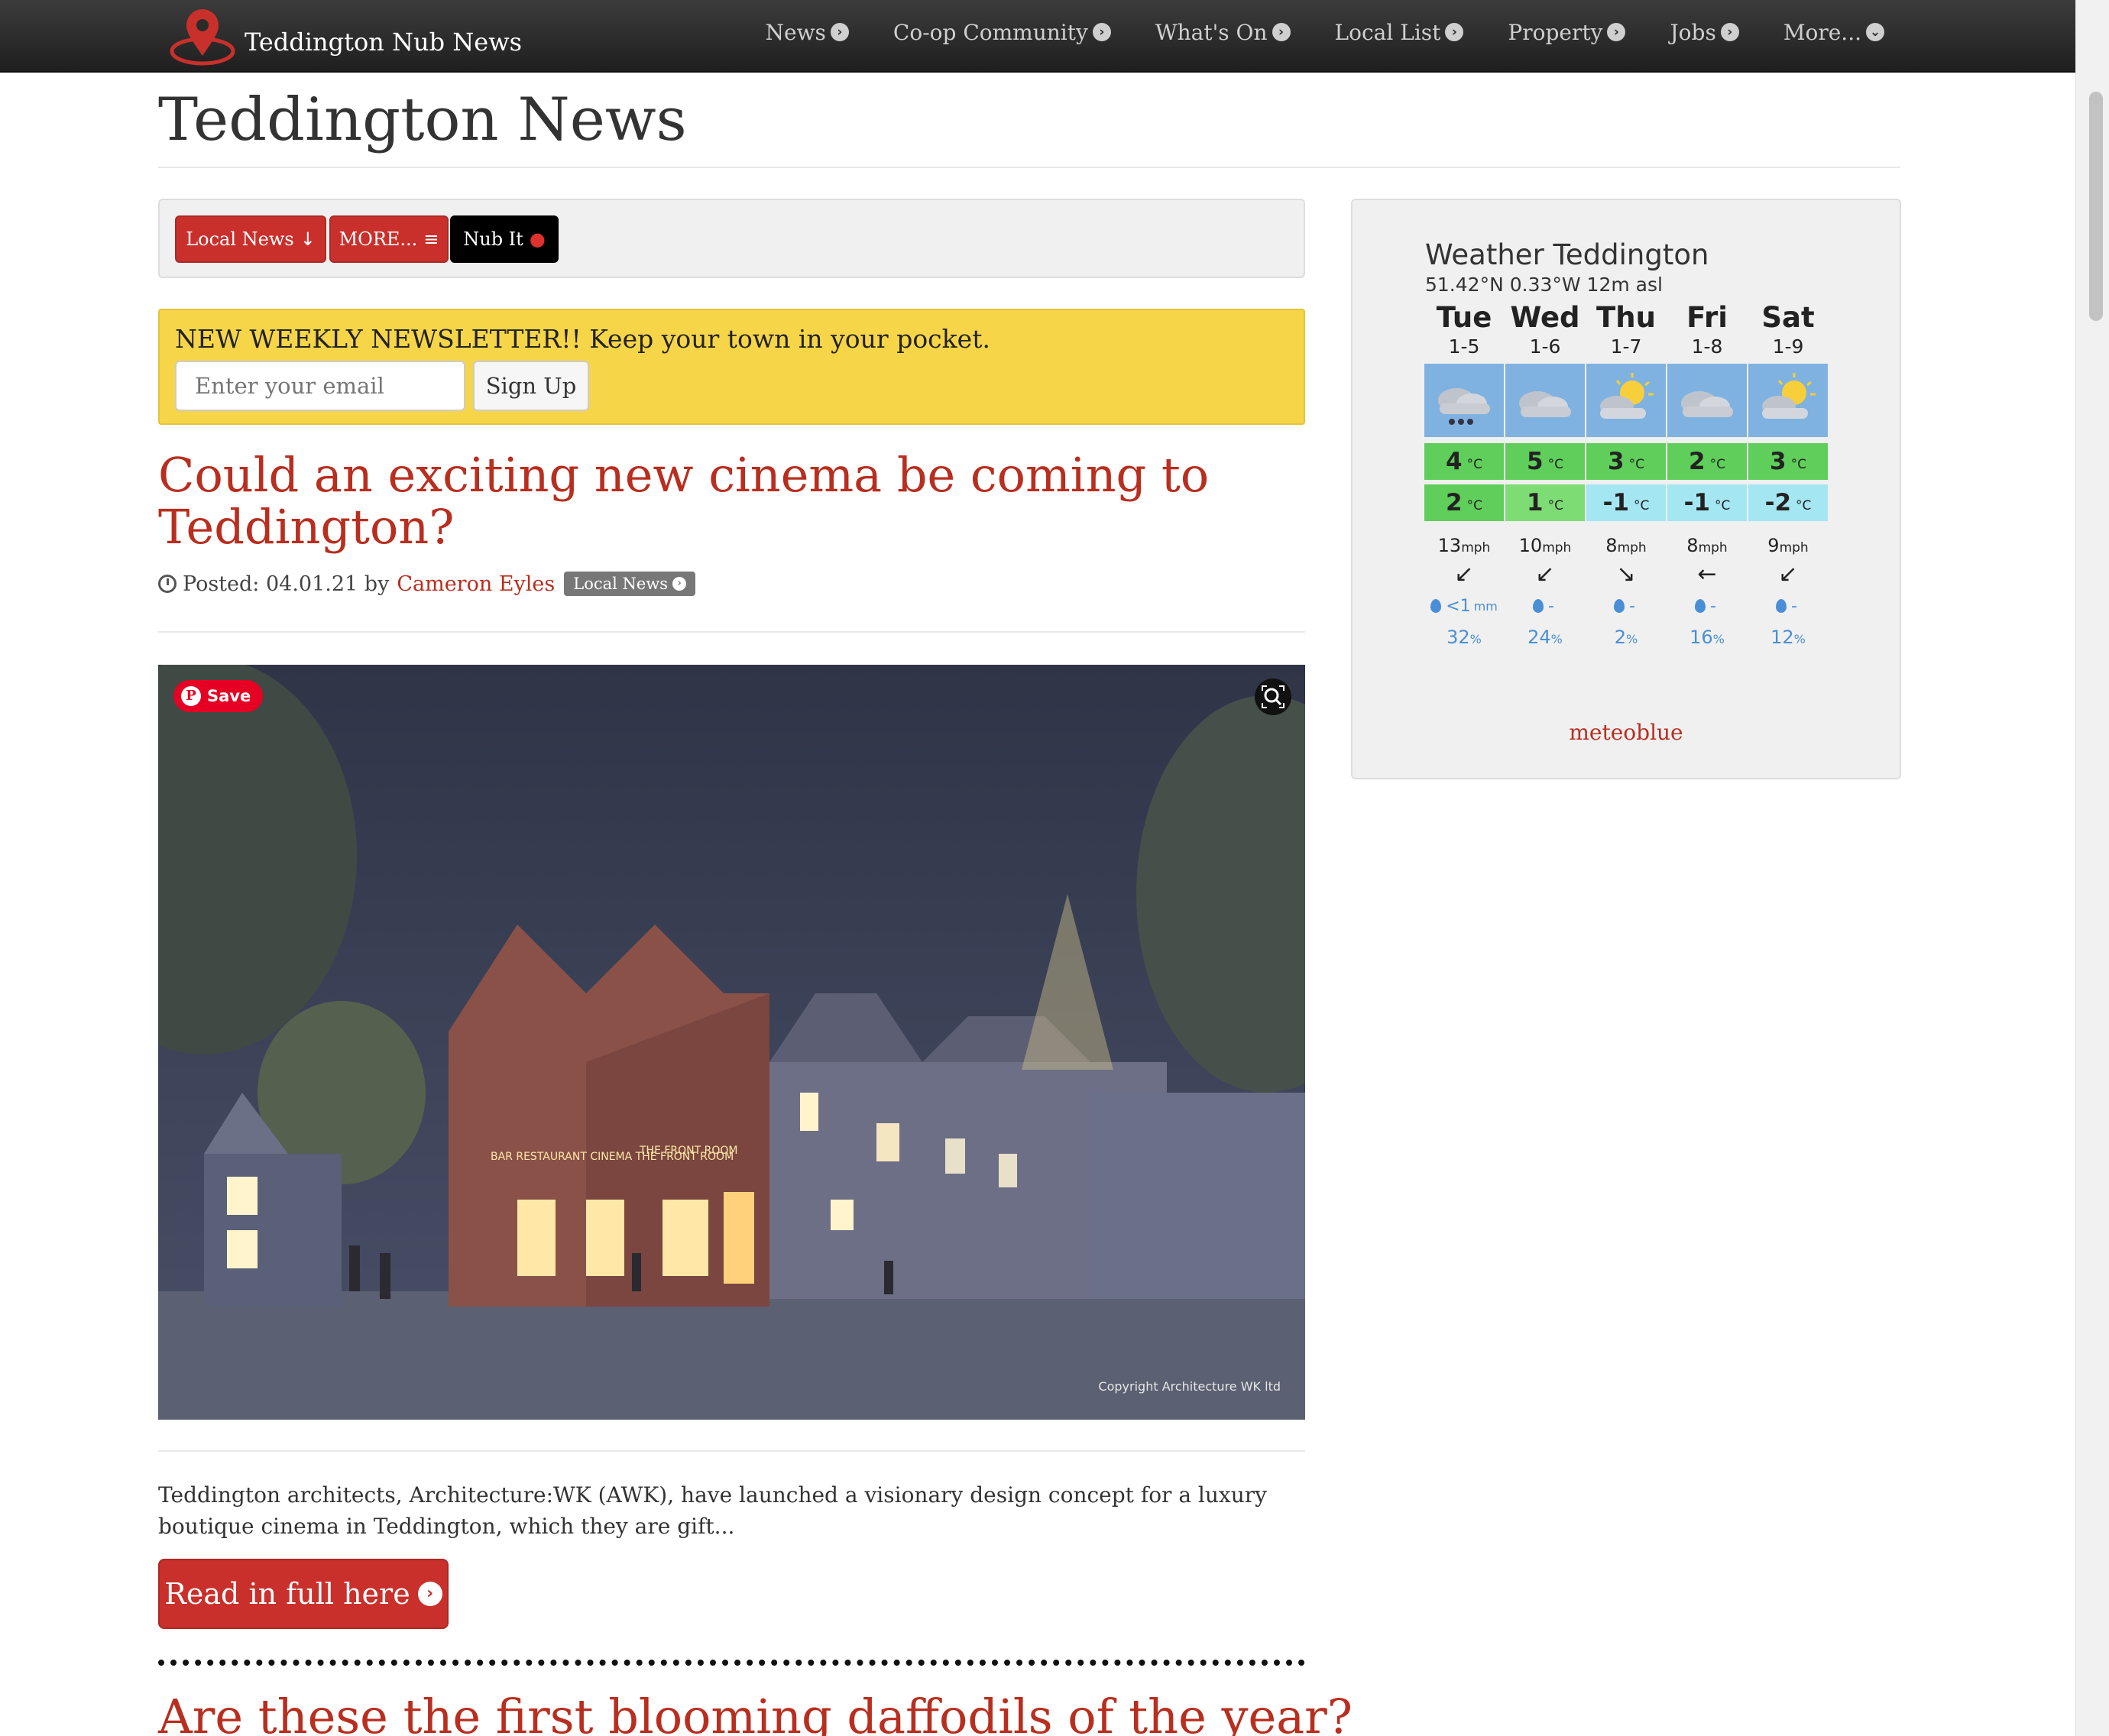 The height and width of the screenshot is (1736, 2109). What do you see at coordinates (1626, 346) in the screenshot?
I see `forecast-date: 1-7` at bounding box center [1626, 346].